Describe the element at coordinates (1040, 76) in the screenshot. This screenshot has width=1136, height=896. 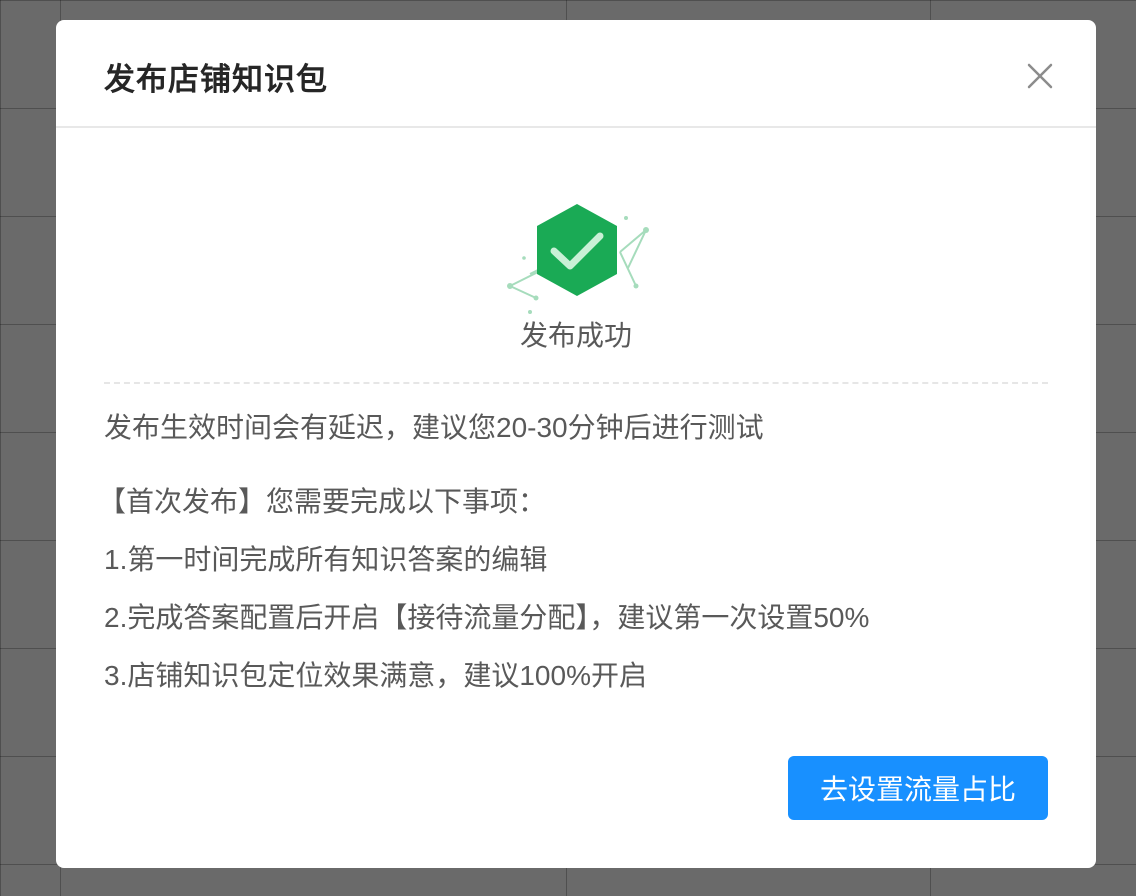
I see `close-icon` at that location.